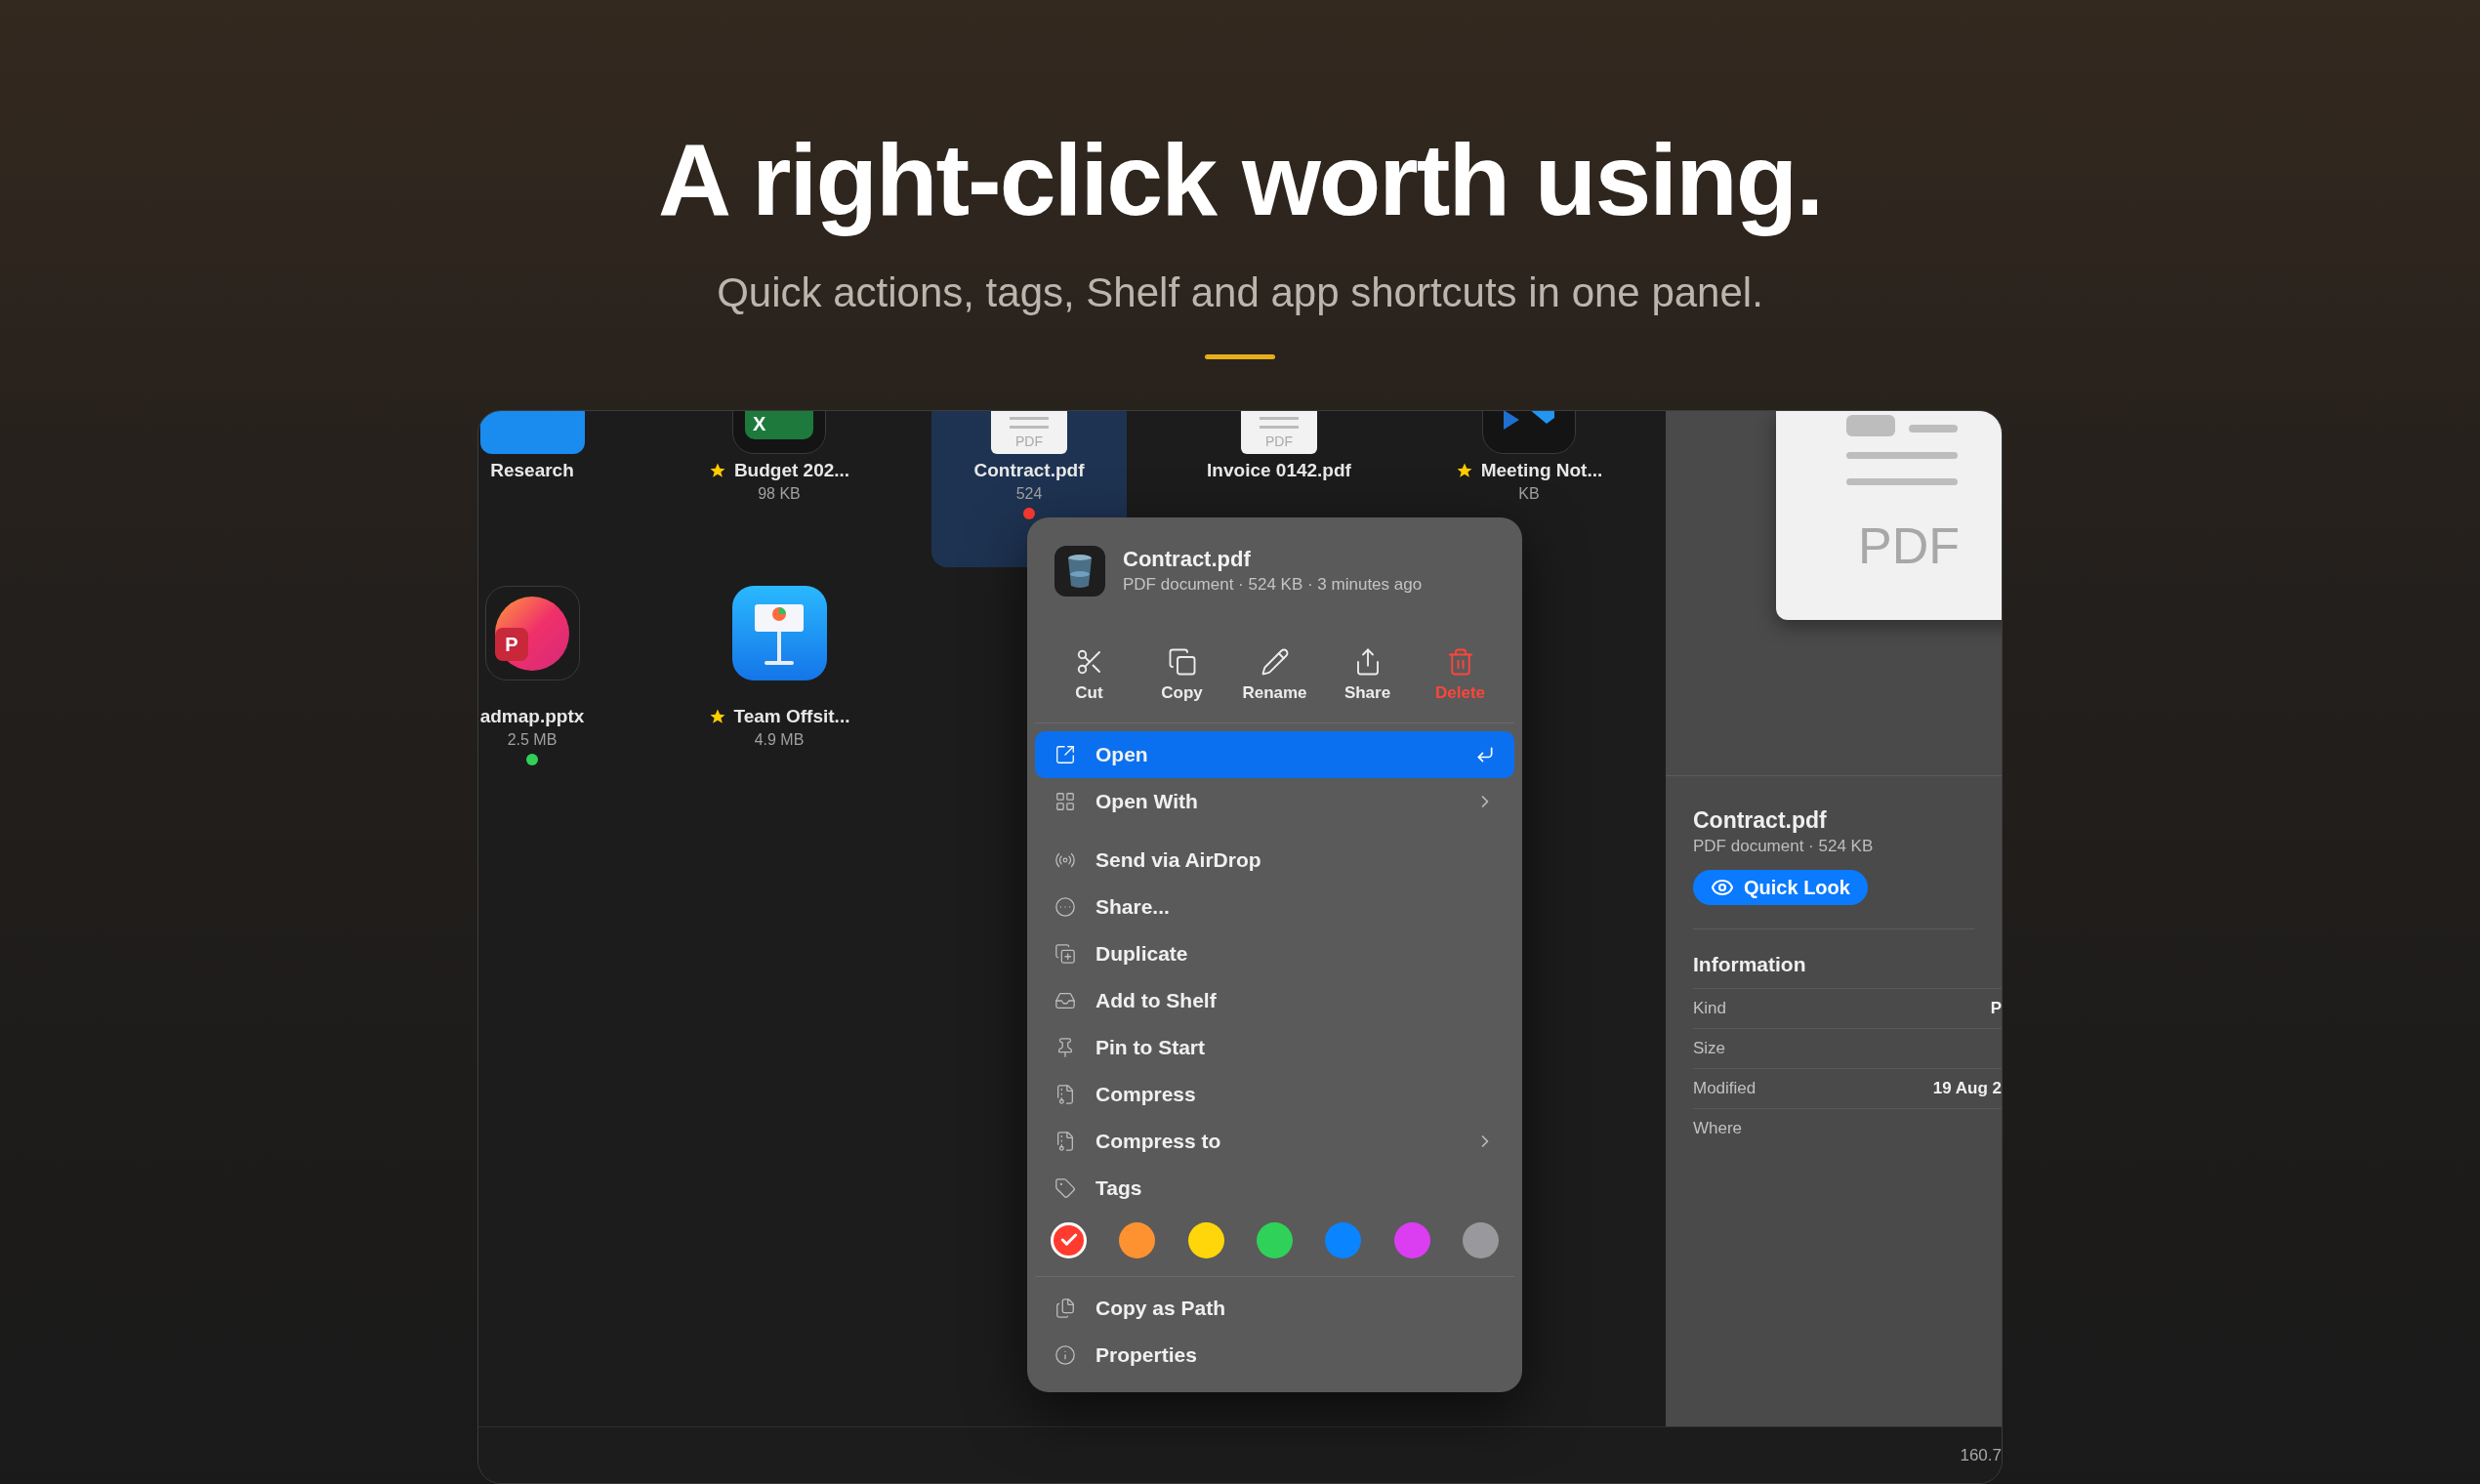 The image size is (2480, 1484). What do you see at coordinates (1279, 471) in the screenshot?
I see `file-name: Invoice 0142.pdf` at bounding box center [1279, 471].